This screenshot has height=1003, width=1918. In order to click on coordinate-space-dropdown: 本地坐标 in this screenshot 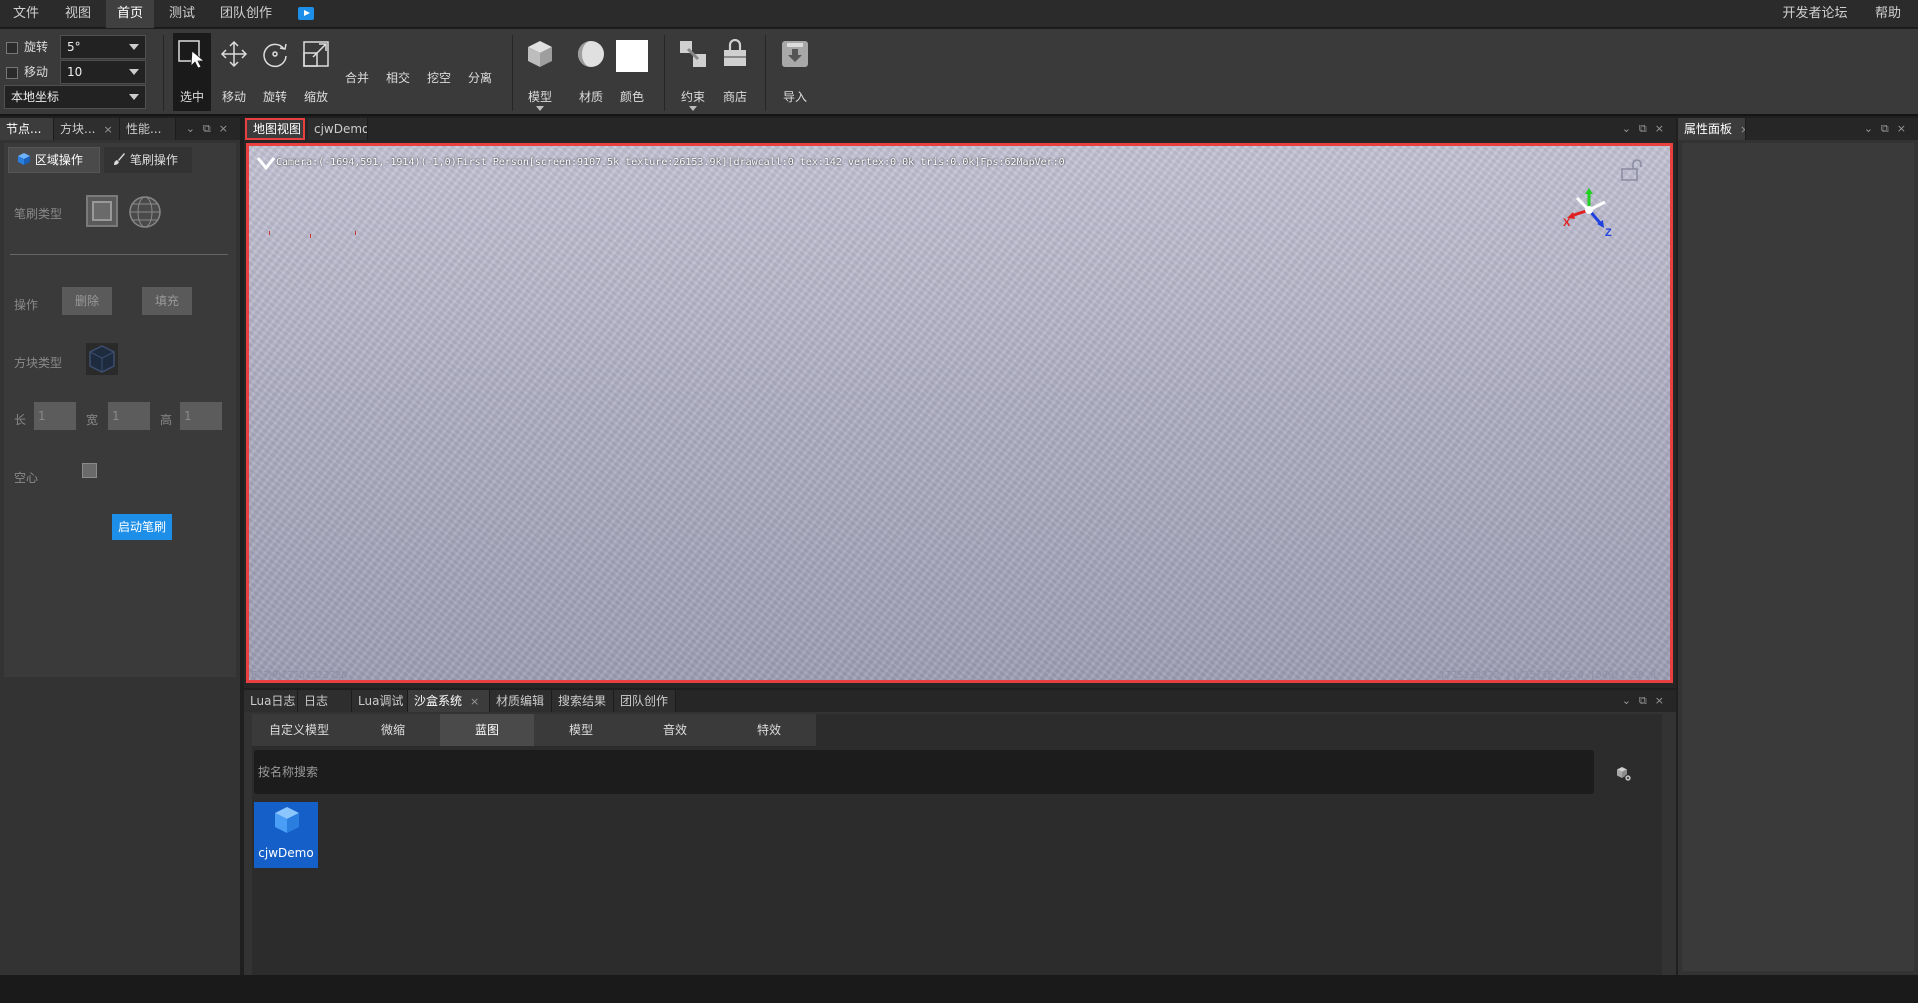, I will do `click(75, 97)`.